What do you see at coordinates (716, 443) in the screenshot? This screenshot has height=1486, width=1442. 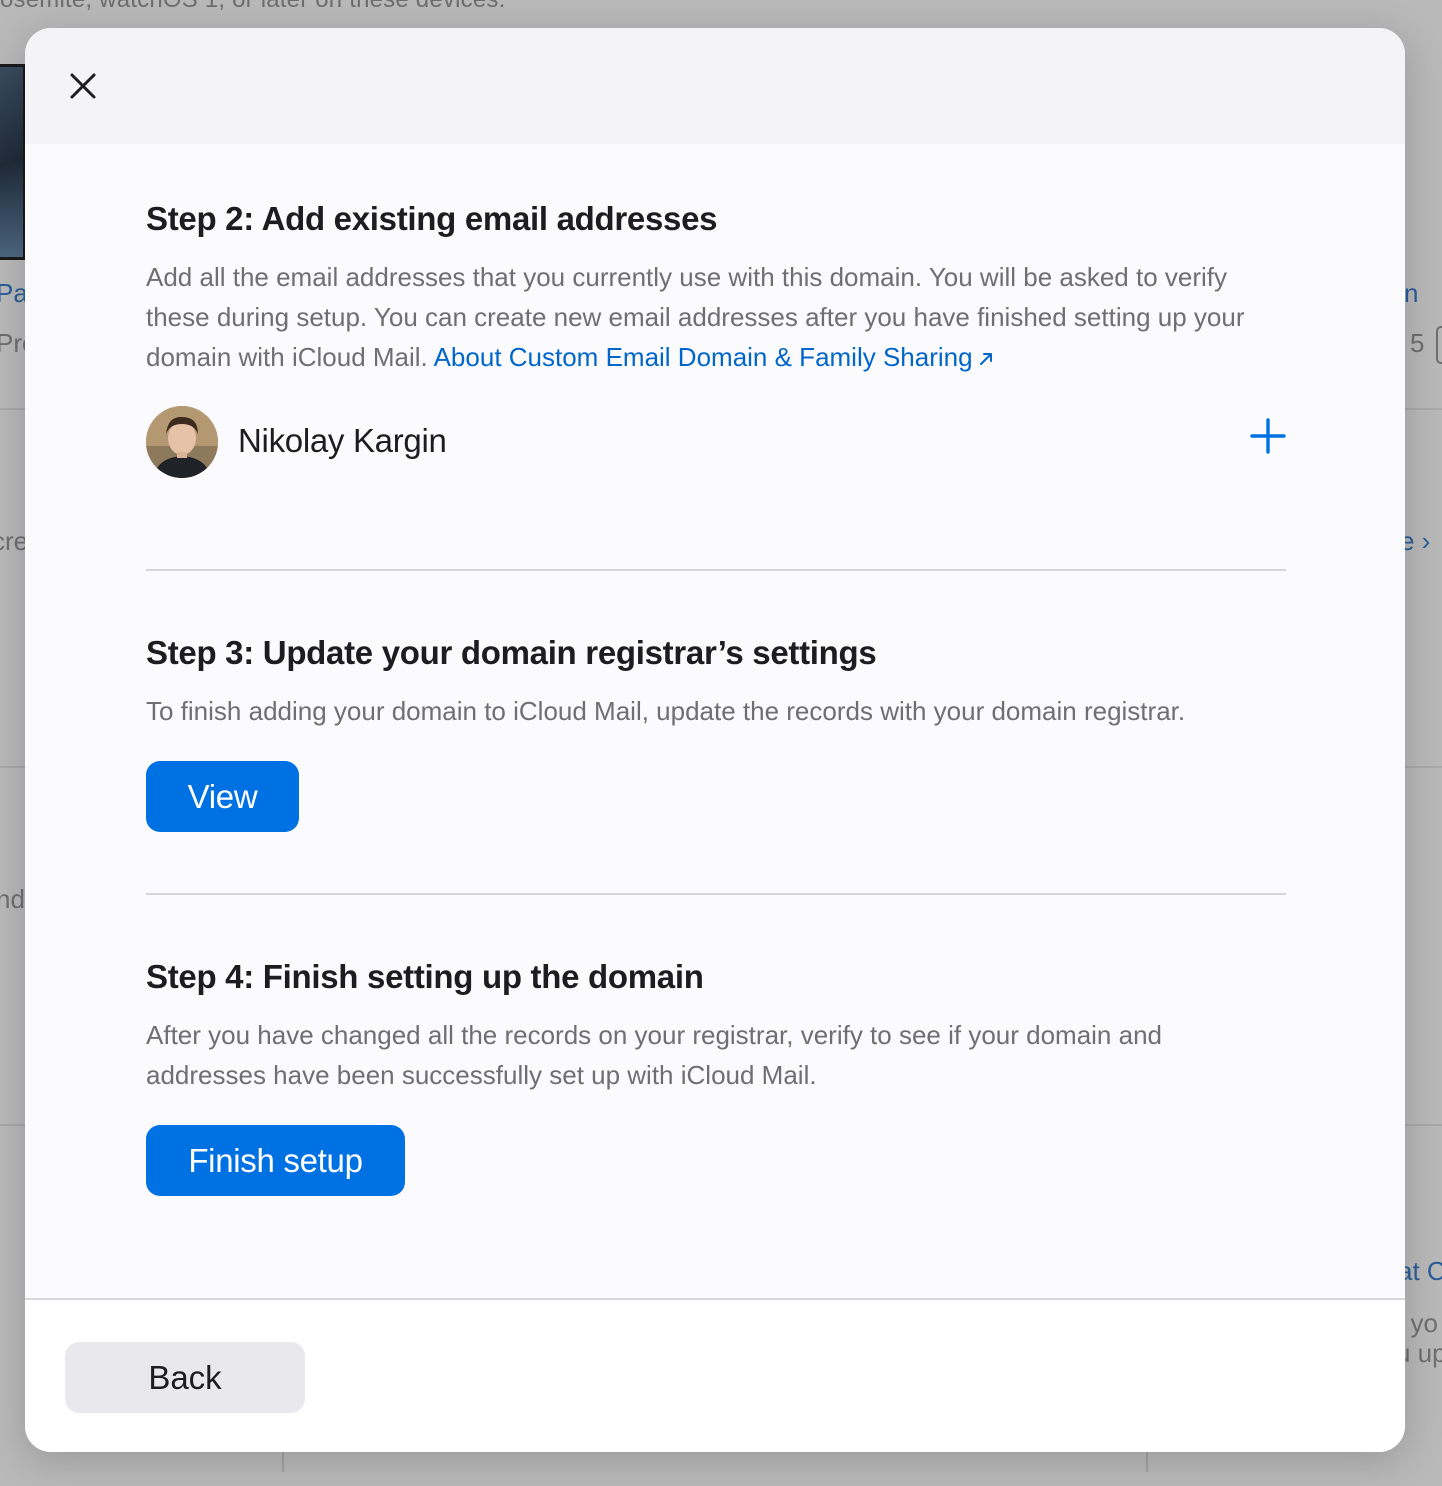 I see `family-member-row: Nikolay Kargin` at bounding box center [716, 443].